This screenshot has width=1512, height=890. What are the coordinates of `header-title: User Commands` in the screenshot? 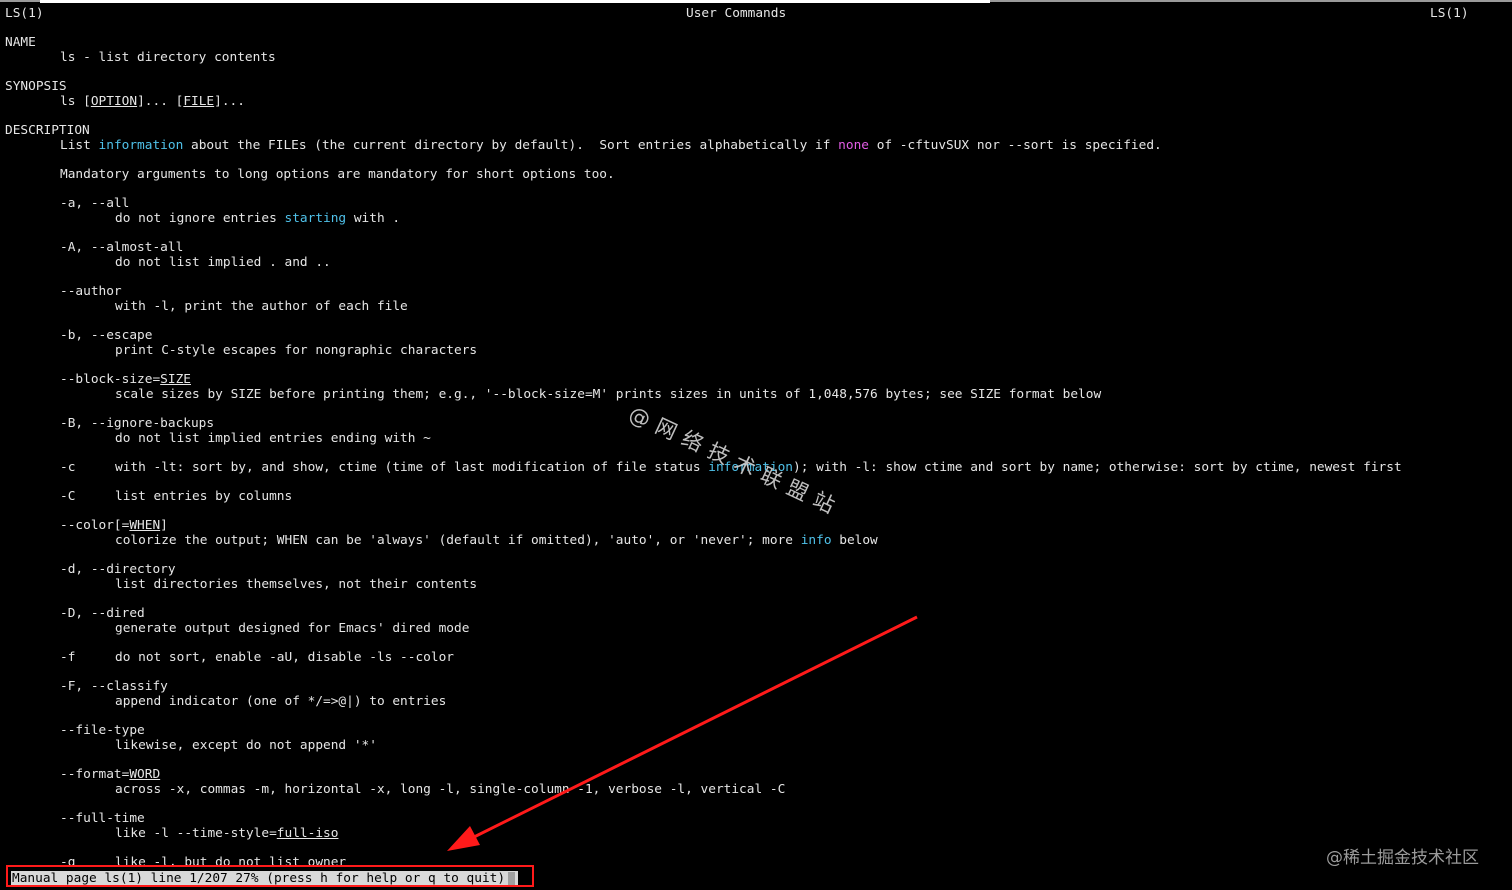 It's located at (736, 13).